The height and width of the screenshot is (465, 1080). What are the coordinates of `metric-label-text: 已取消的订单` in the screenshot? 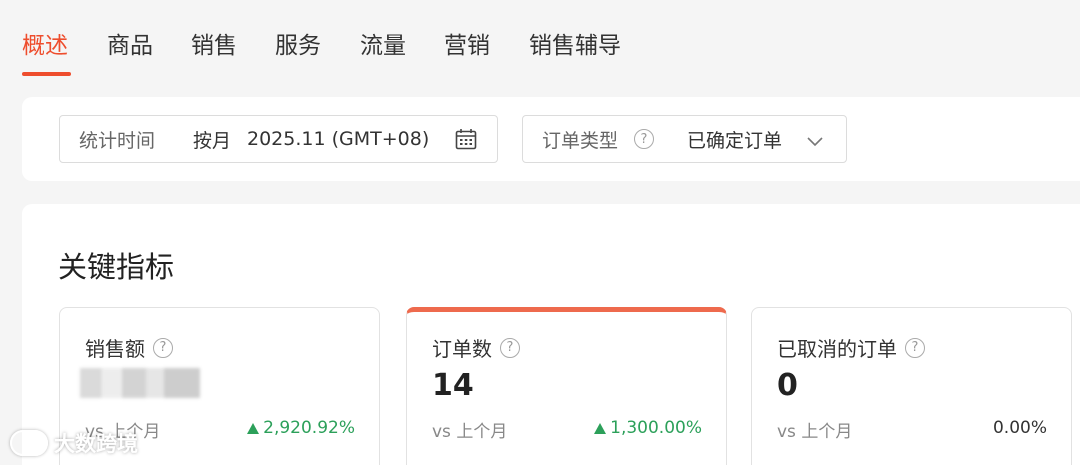 It's located at (837, 349).